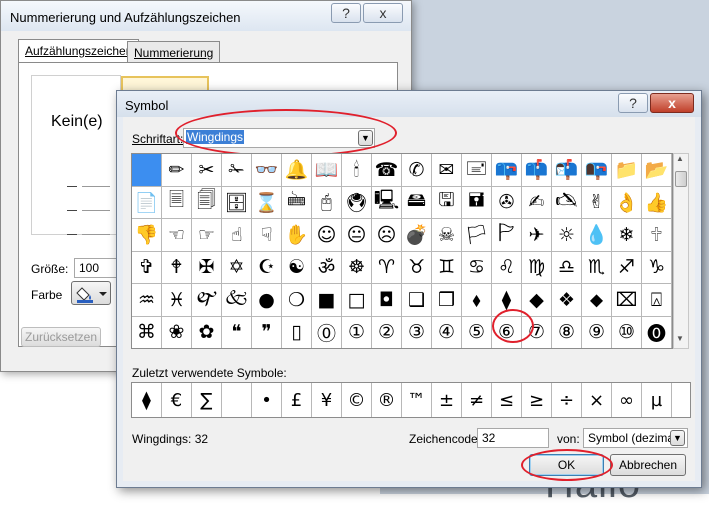 The image size is (709, 507). I want to click on symbol-cell: ⬥, so click(597, 300).